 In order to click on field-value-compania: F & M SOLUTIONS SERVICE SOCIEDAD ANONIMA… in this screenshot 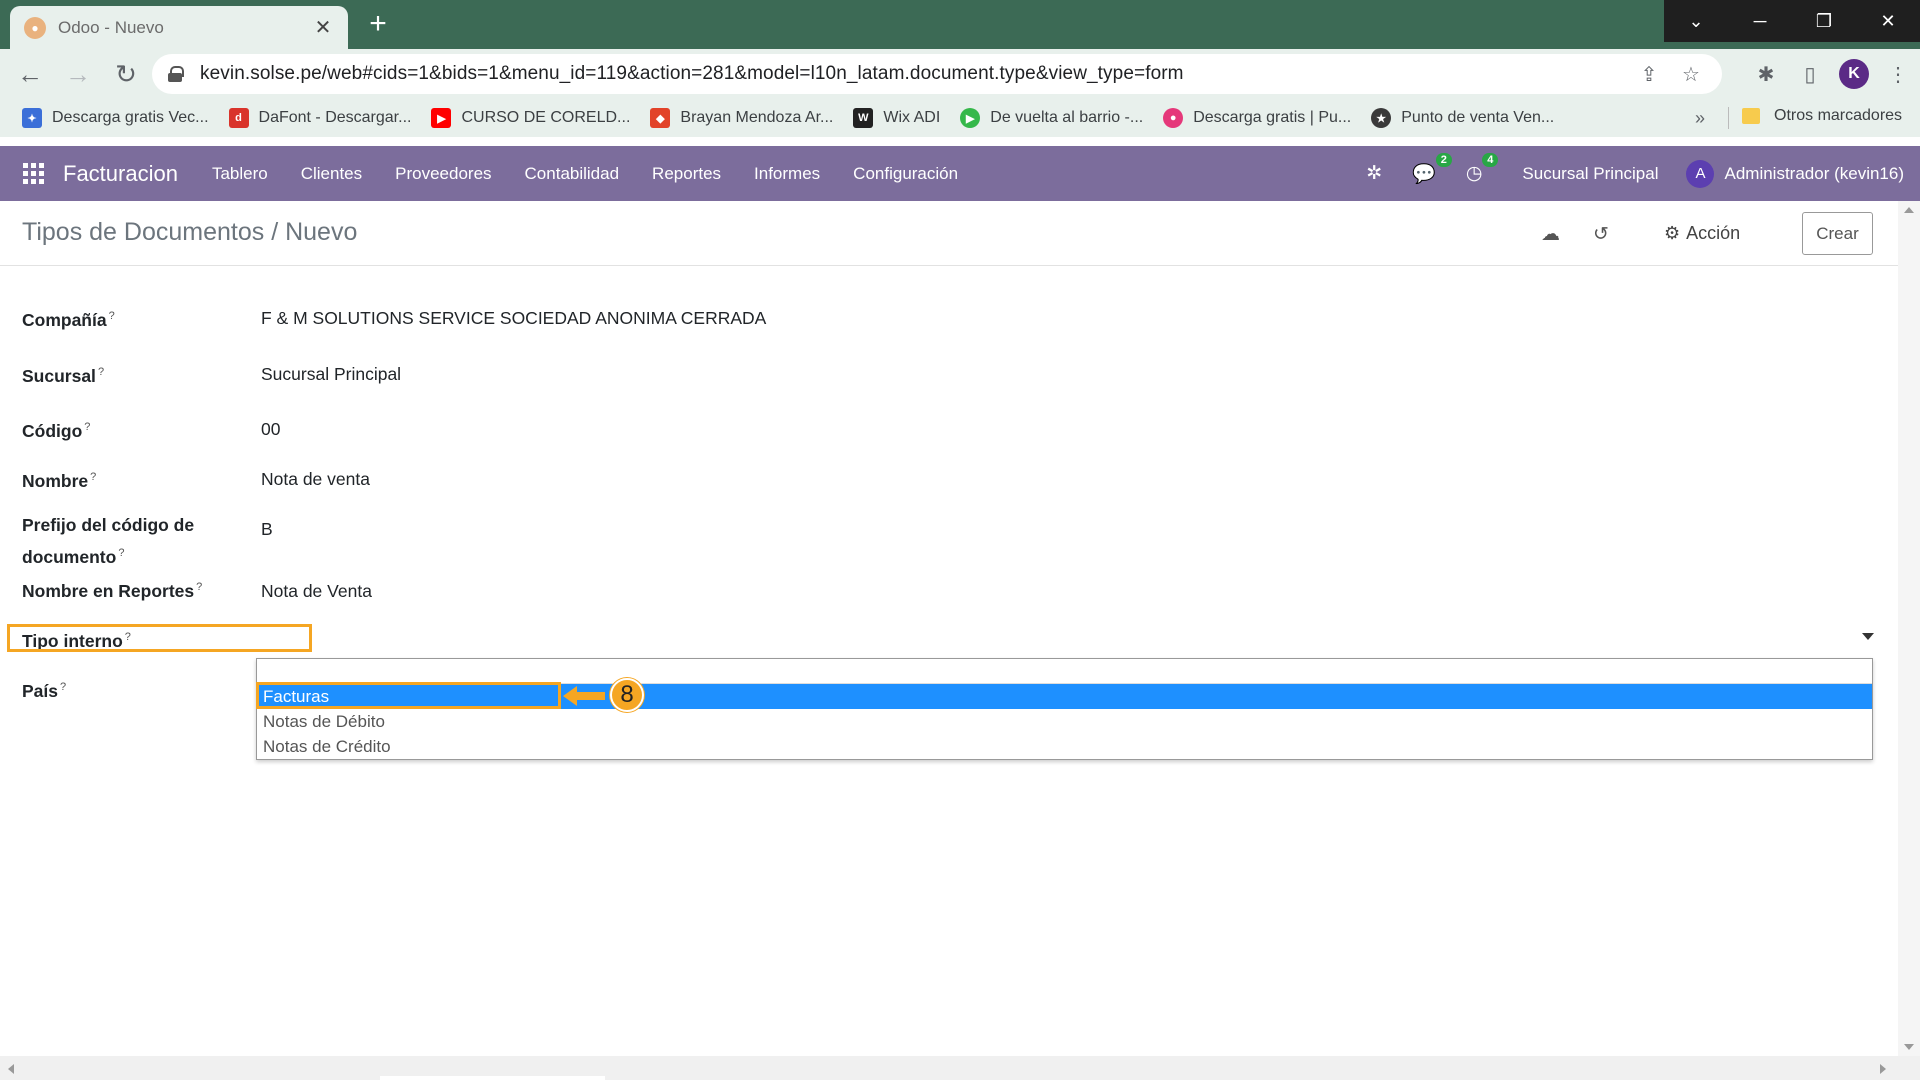, I will do `click(513, 318)`.